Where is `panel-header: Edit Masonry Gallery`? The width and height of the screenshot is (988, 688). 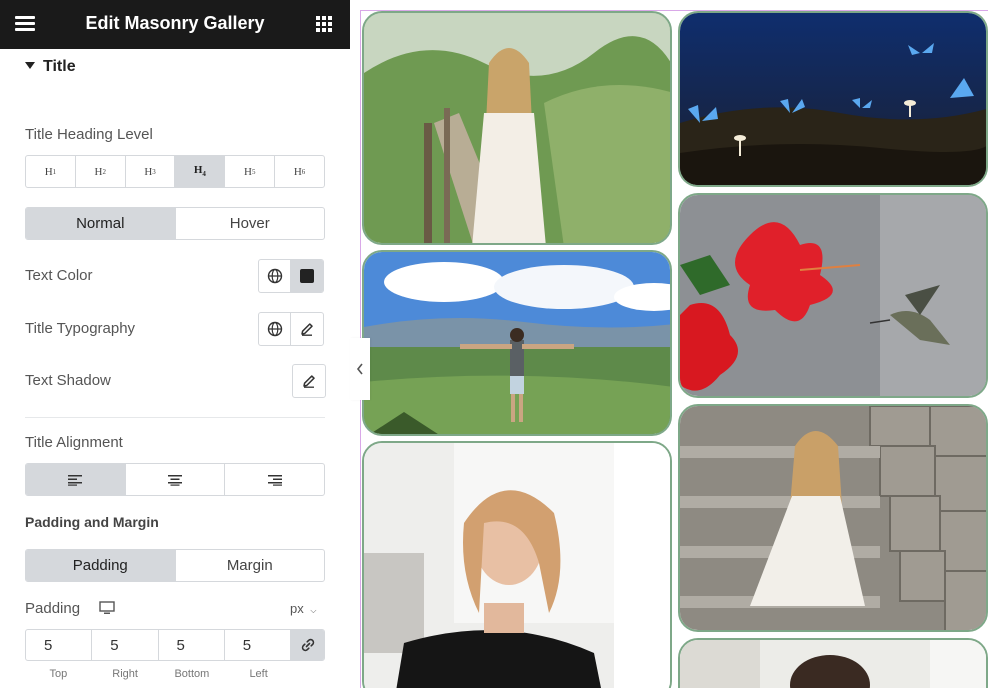 panel-header: Edit Masonry Gallery is located at coordinates (175, 24).